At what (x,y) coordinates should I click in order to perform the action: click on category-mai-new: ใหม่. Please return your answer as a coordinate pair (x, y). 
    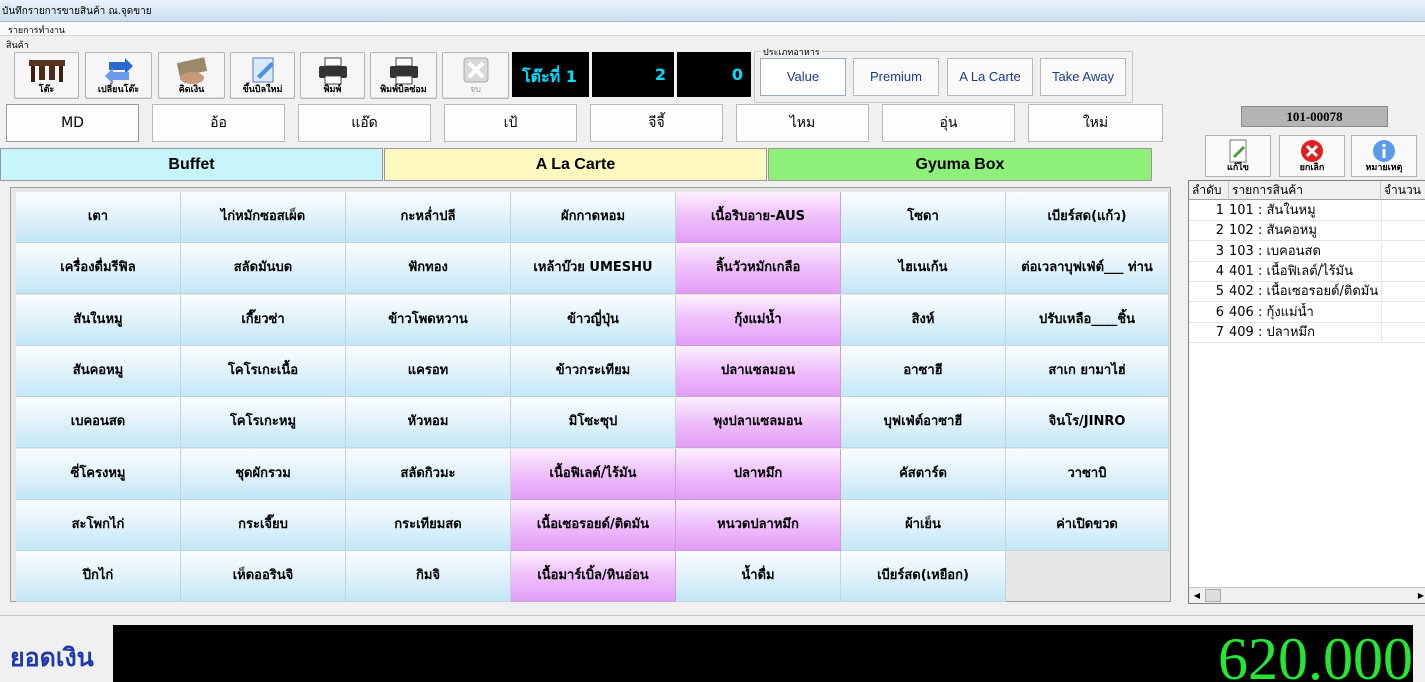
    Looking at the image, I should click on (1095, 123).